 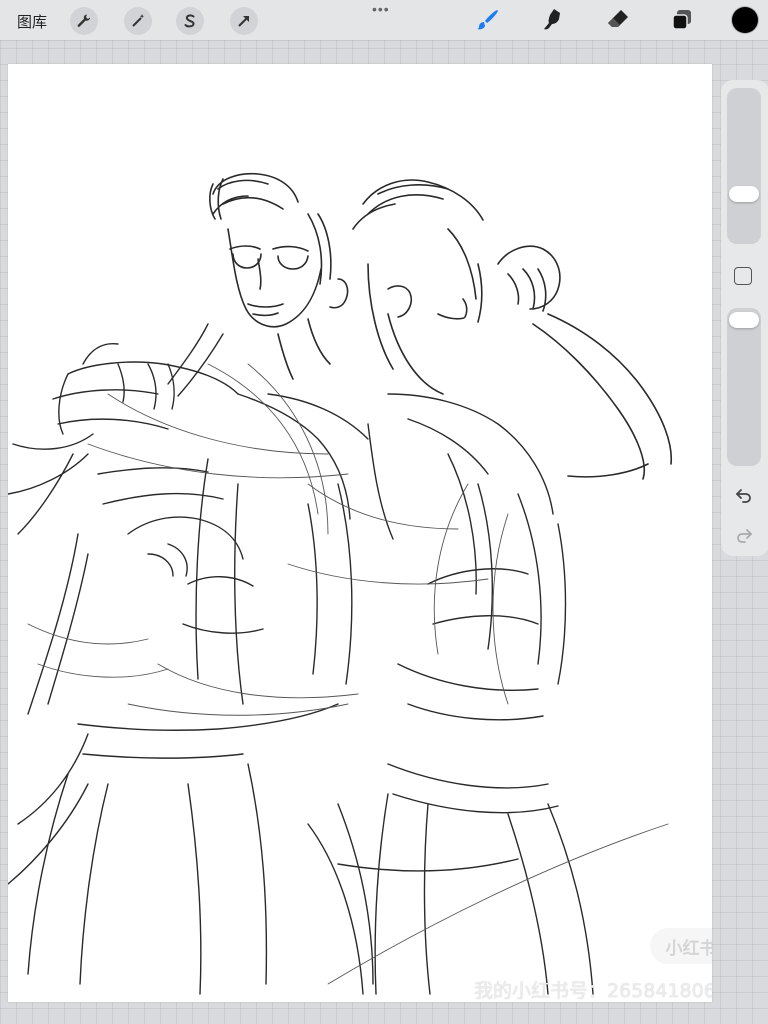 I want to click on smudge-icon, so click(x=552, y=20).